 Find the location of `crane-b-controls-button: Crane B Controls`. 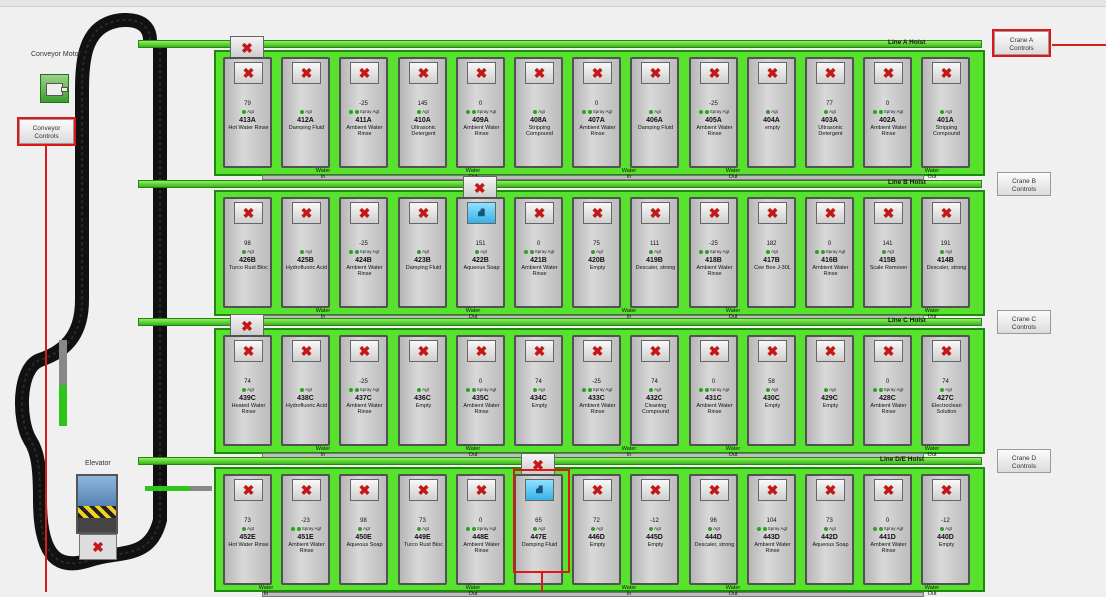

crane-b-controls-button: Crane B Controls is located at coordinates (1024, 184).